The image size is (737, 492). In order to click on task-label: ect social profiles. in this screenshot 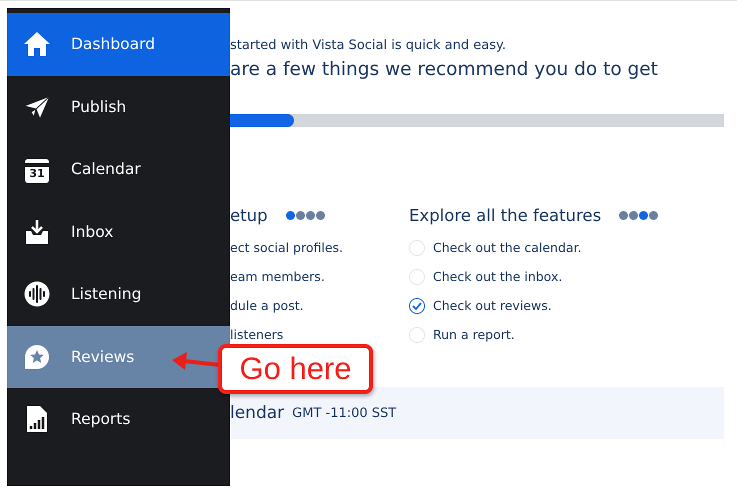, I will do `click(287, 247)`.